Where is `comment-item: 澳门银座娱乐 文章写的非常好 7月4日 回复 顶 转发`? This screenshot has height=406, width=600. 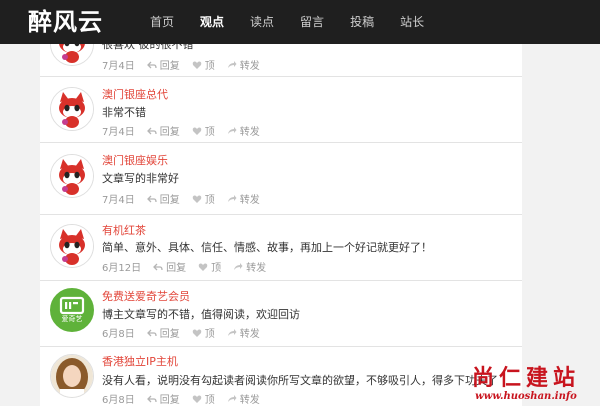
comment-item: 澳门银座娱乐 文章写的非常好 7月4日 回复 顶 转发 is located at coordinates (281, 178).